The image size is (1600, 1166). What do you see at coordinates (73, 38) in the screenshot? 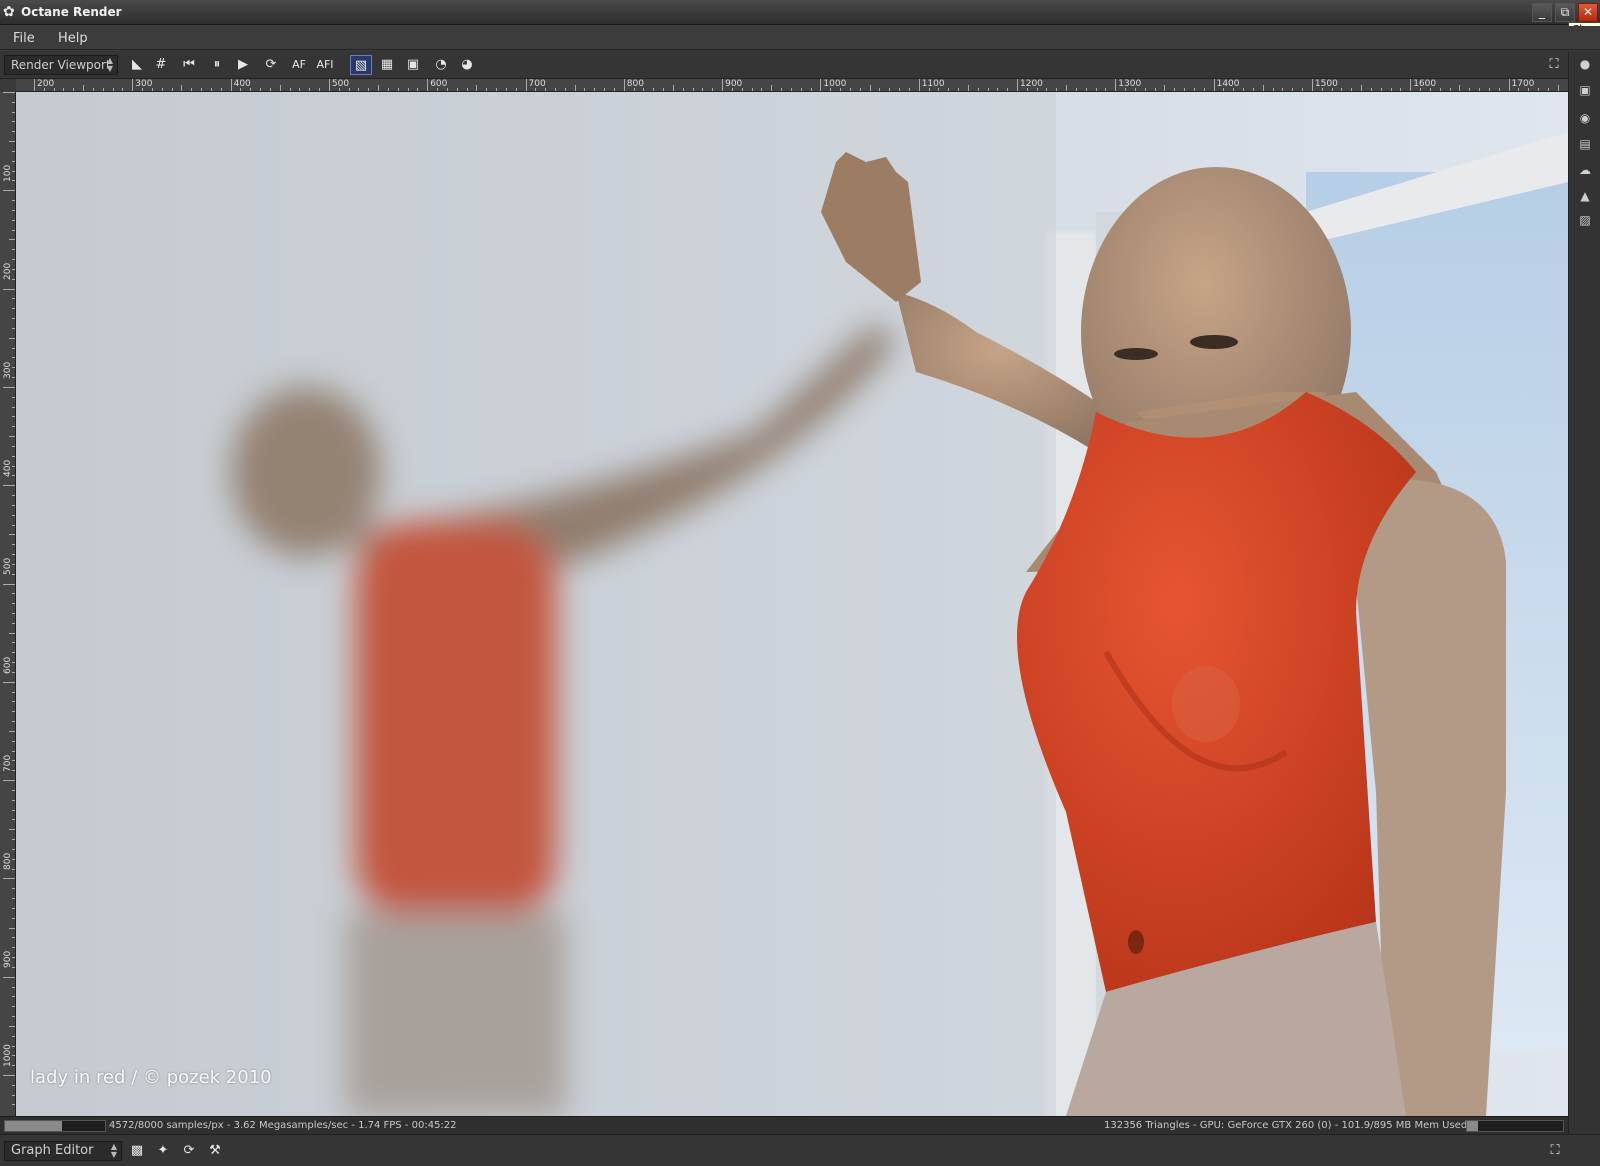
I see `menu-help: Help` at bounding box center [73, 38].